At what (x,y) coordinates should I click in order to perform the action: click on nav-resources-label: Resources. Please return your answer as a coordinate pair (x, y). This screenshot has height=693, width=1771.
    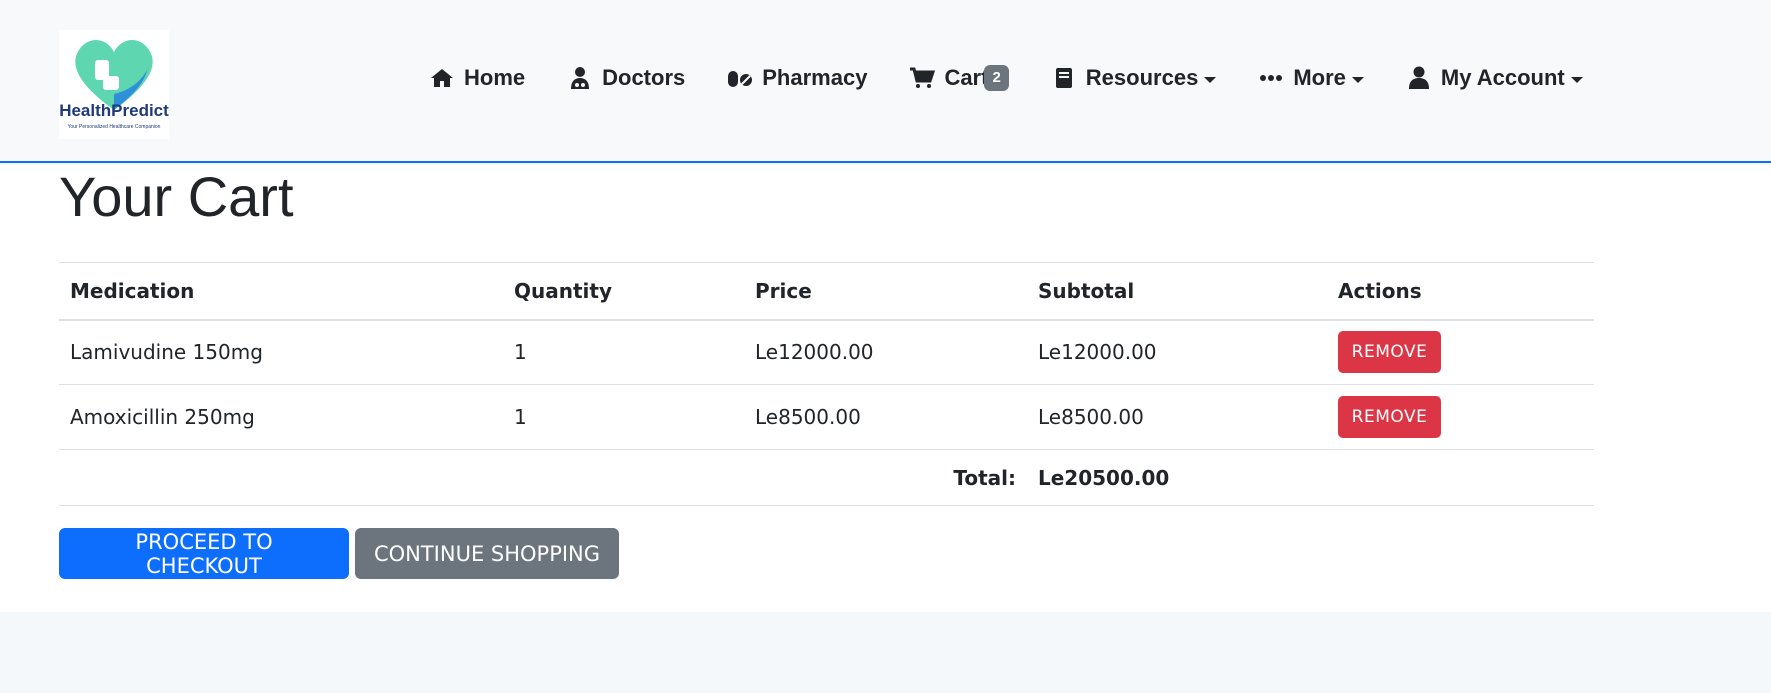
    Looking at the image, I should click on (1142, 77).